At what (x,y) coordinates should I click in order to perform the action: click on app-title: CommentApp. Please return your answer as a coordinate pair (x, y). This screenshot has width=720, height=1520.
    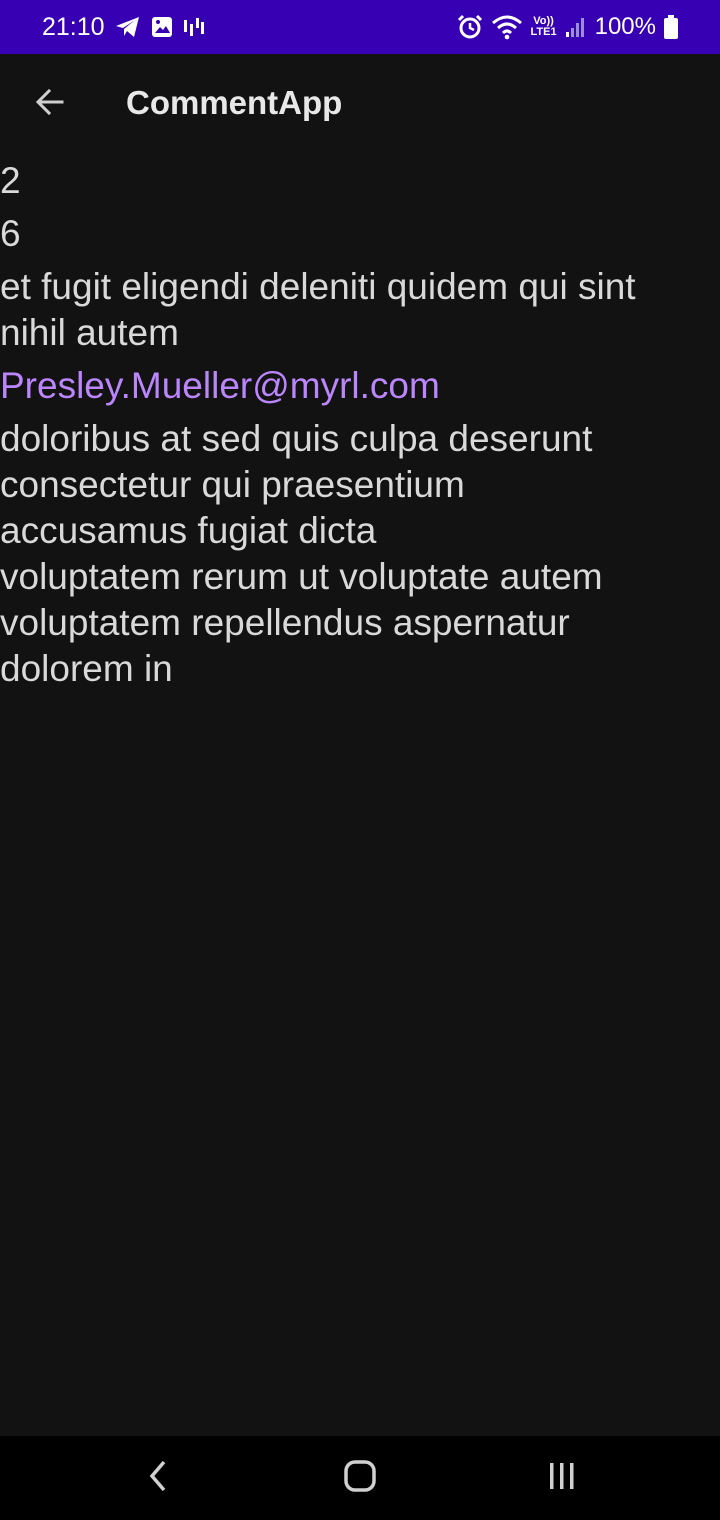
    Looking at the image, I should click on (234, 102).